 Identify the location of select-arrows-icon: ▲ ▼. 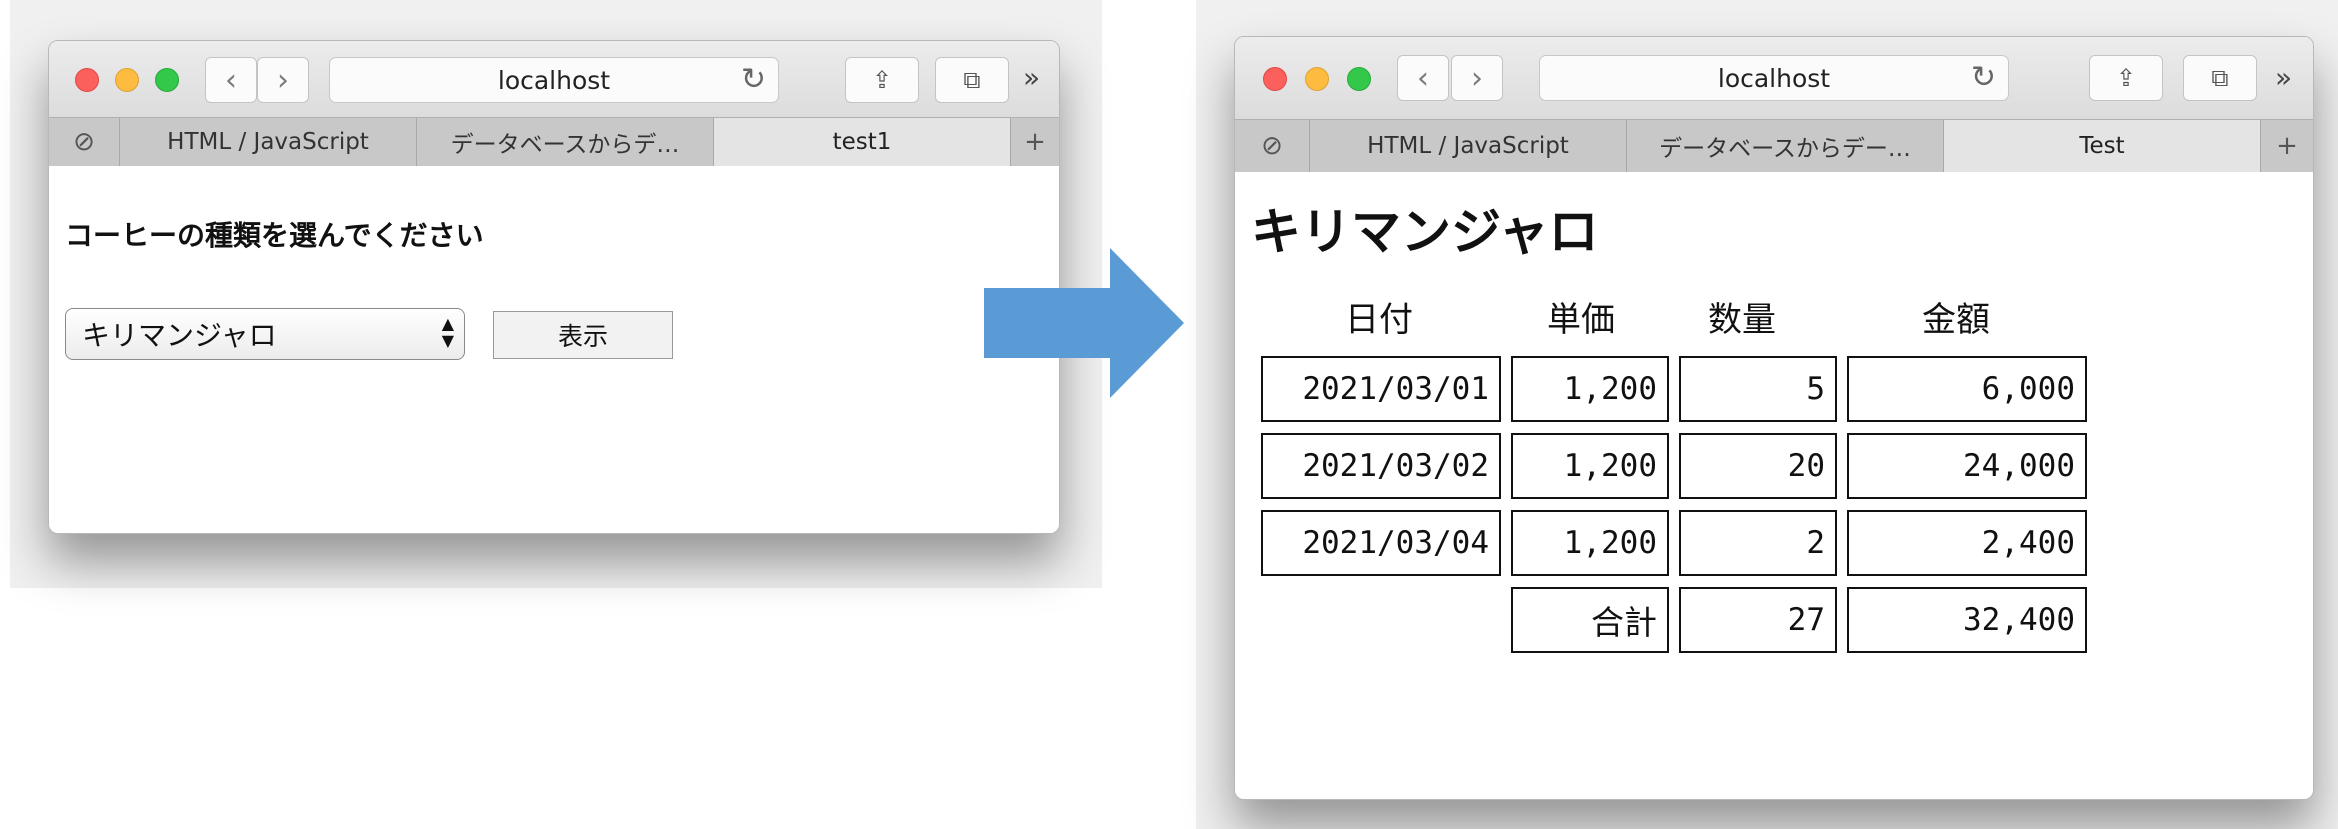
(447, 332).